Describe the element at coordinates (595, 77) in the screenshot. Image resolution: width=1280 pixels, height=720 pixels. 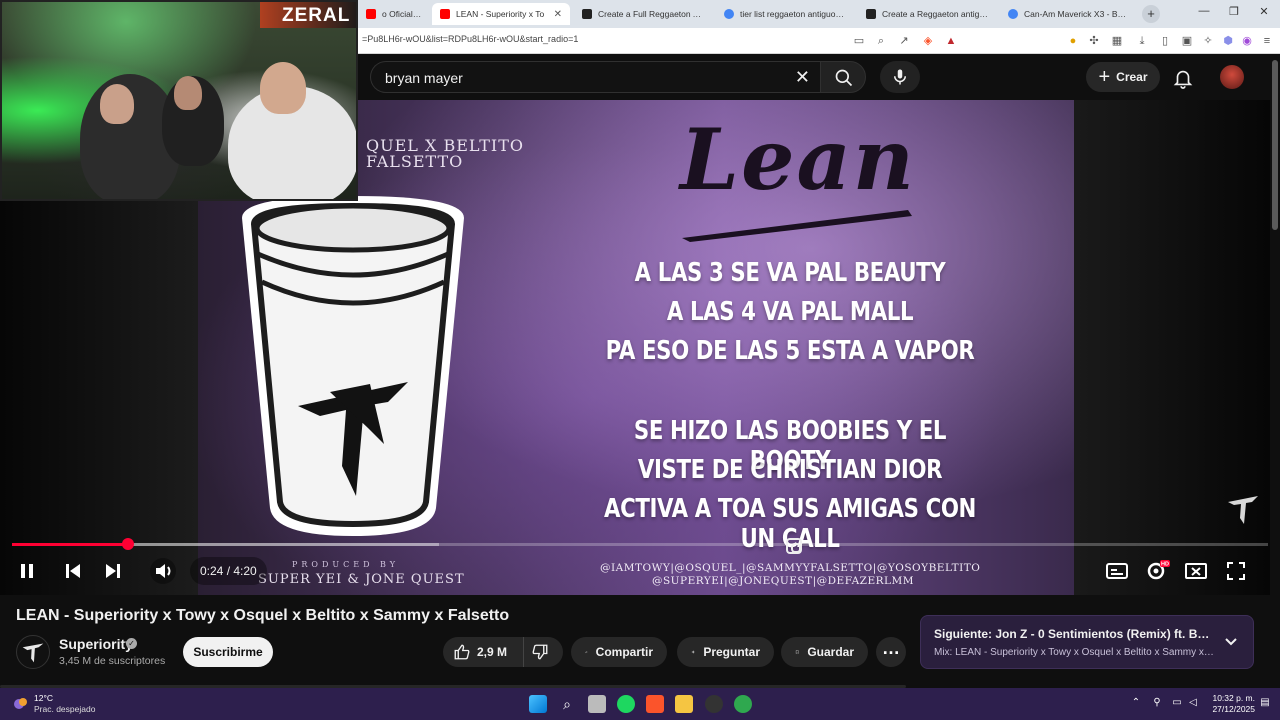
I see `search-box: bryan mayer ✕` at that location.